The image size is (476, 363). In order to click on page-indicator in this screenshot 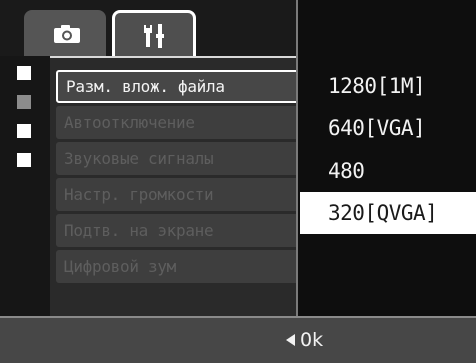, I will do `click(25, 186)`.